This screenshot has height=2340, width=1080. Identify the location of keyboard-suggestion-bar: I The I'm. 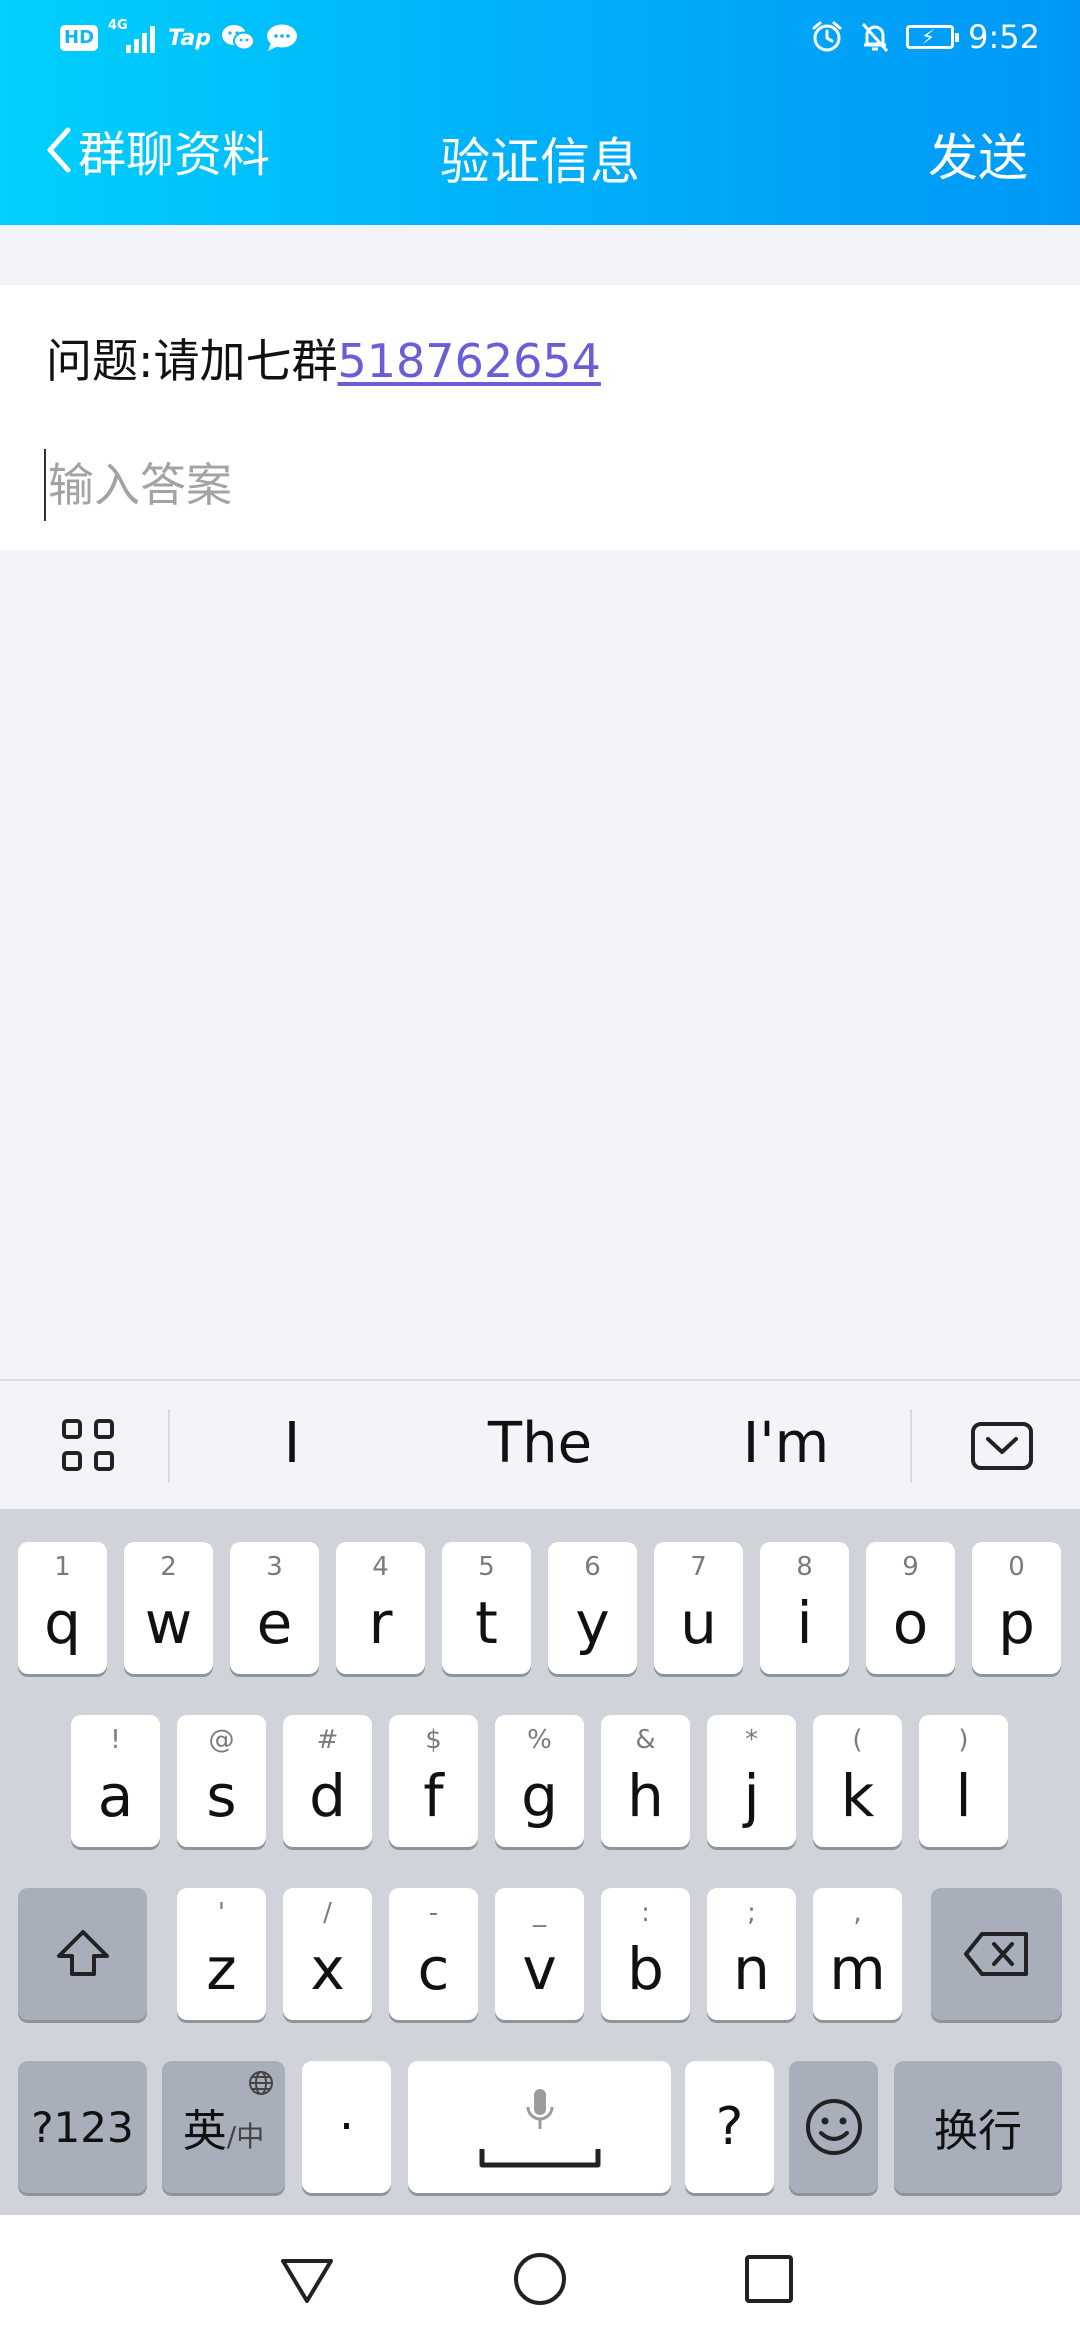
(540, 1444).